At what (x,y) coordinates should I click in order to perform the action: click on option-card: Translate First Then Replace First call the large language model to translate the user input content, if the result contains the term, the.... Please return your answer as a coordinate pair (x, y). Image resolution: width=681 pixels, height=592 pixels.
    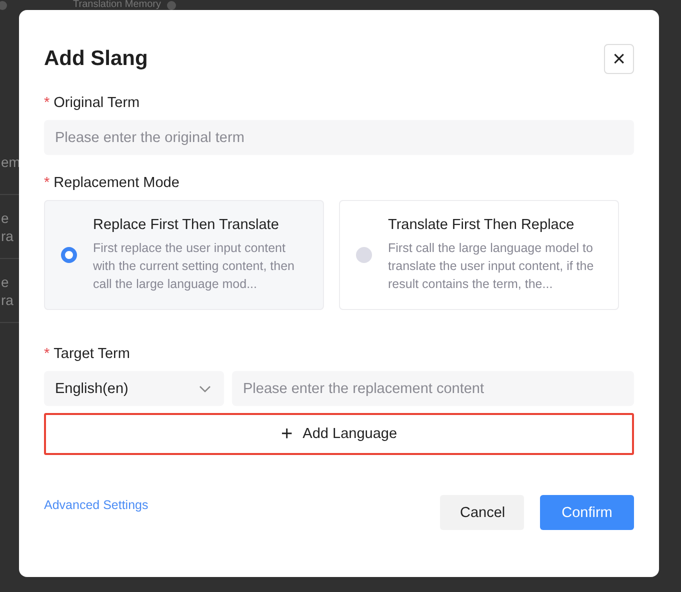
    Looking at the image, I should click on (479, 255).